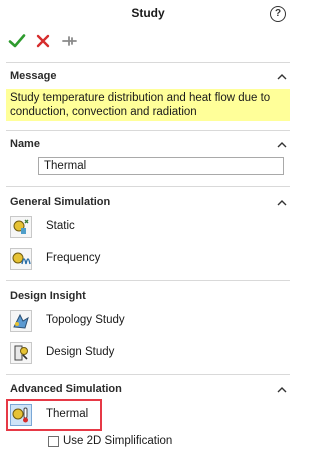  Describe the element at coordinates (33, 76) in the screenshot. I see `section-title-message: Message` at that location.